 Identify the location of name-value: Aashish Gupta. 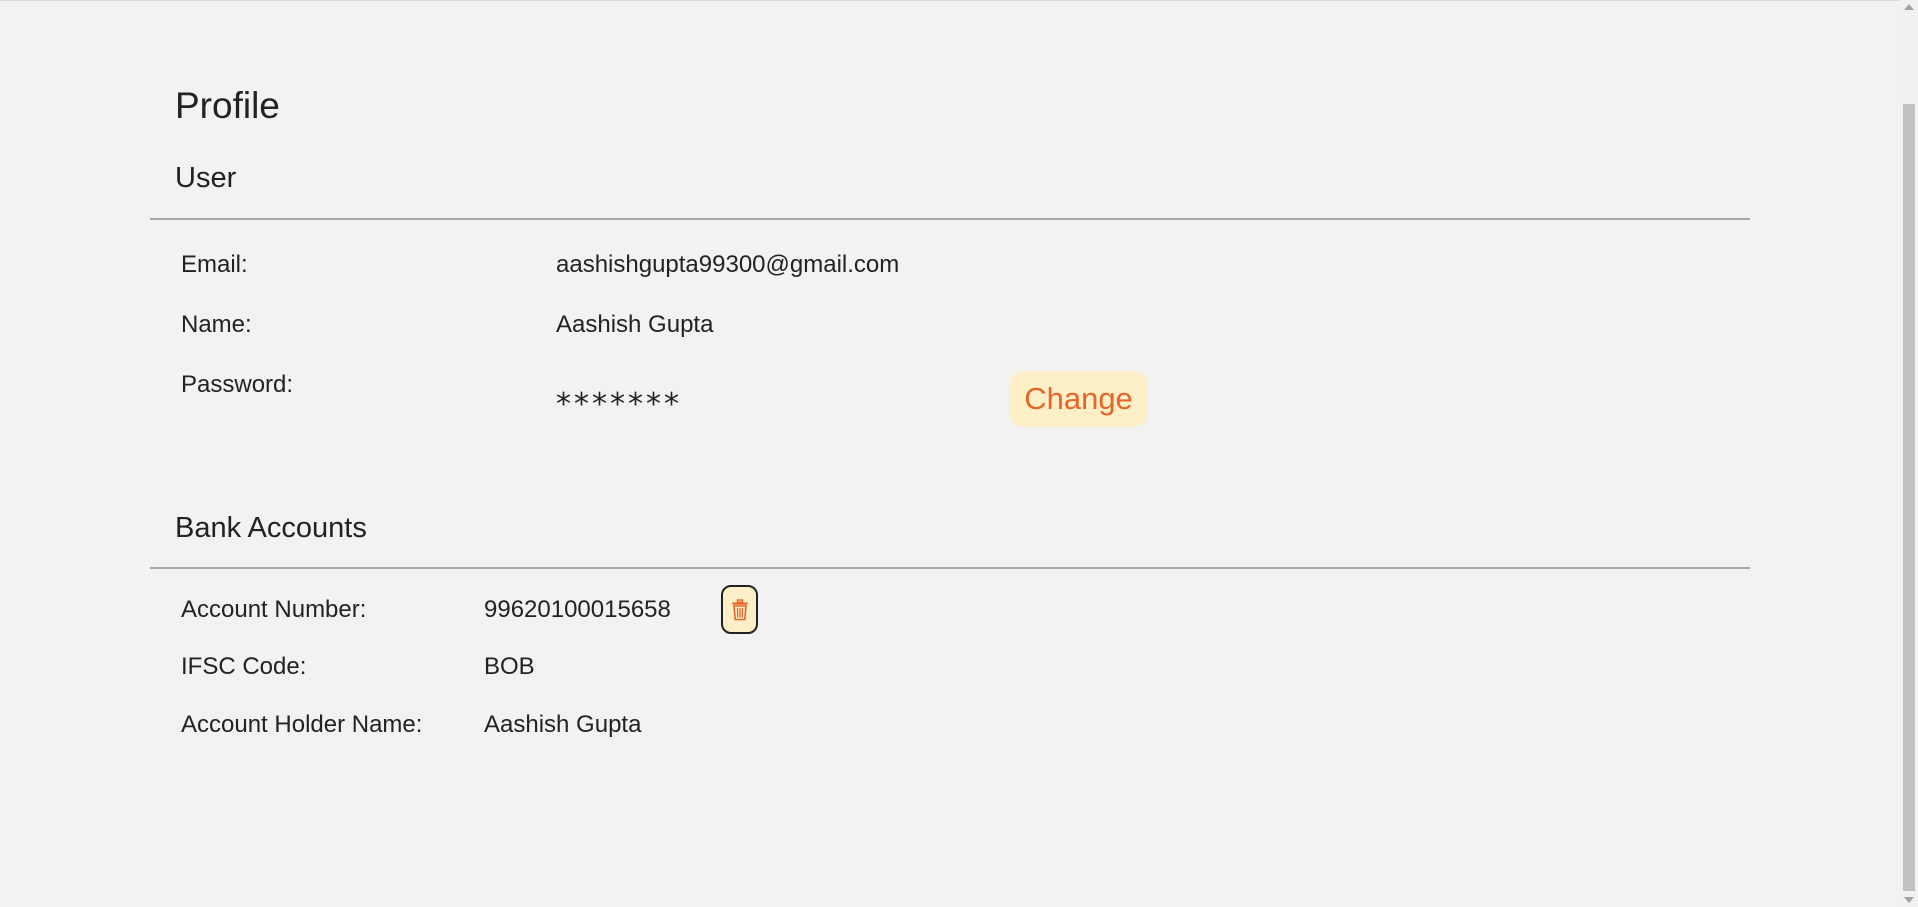
(635, 324).